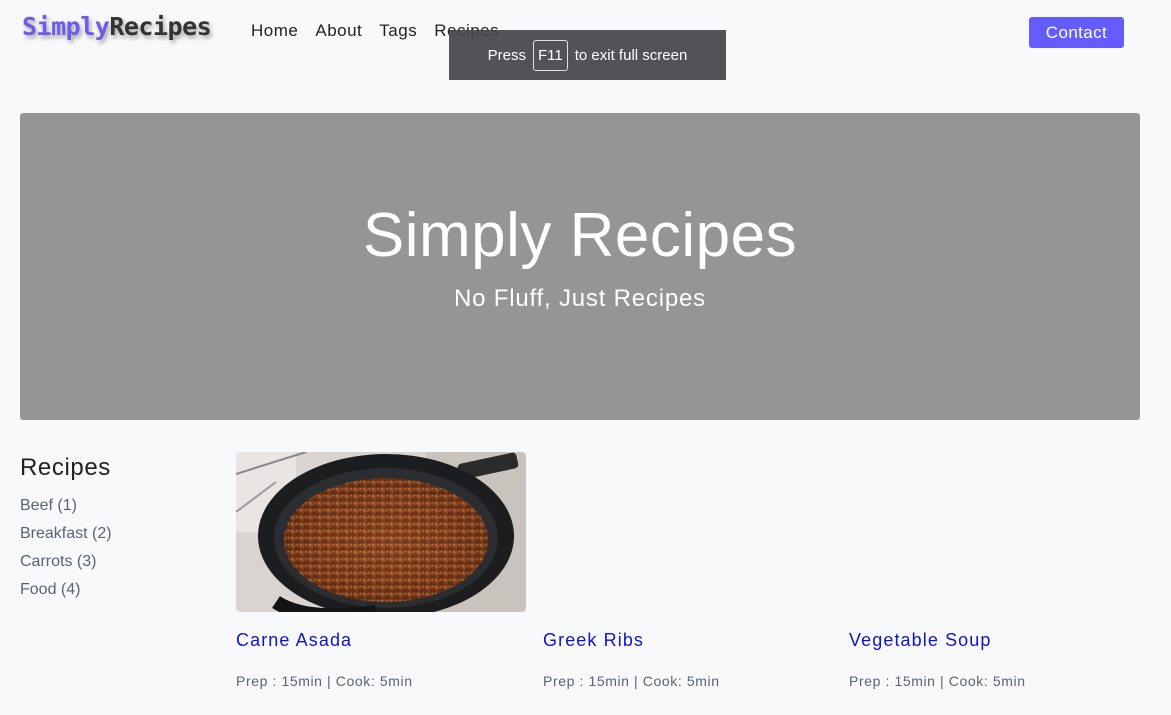  What do you see at coordinates (1076, 32) in the screenshot?
I see `contact-button: Contact` at bounding box center [1076, 32].